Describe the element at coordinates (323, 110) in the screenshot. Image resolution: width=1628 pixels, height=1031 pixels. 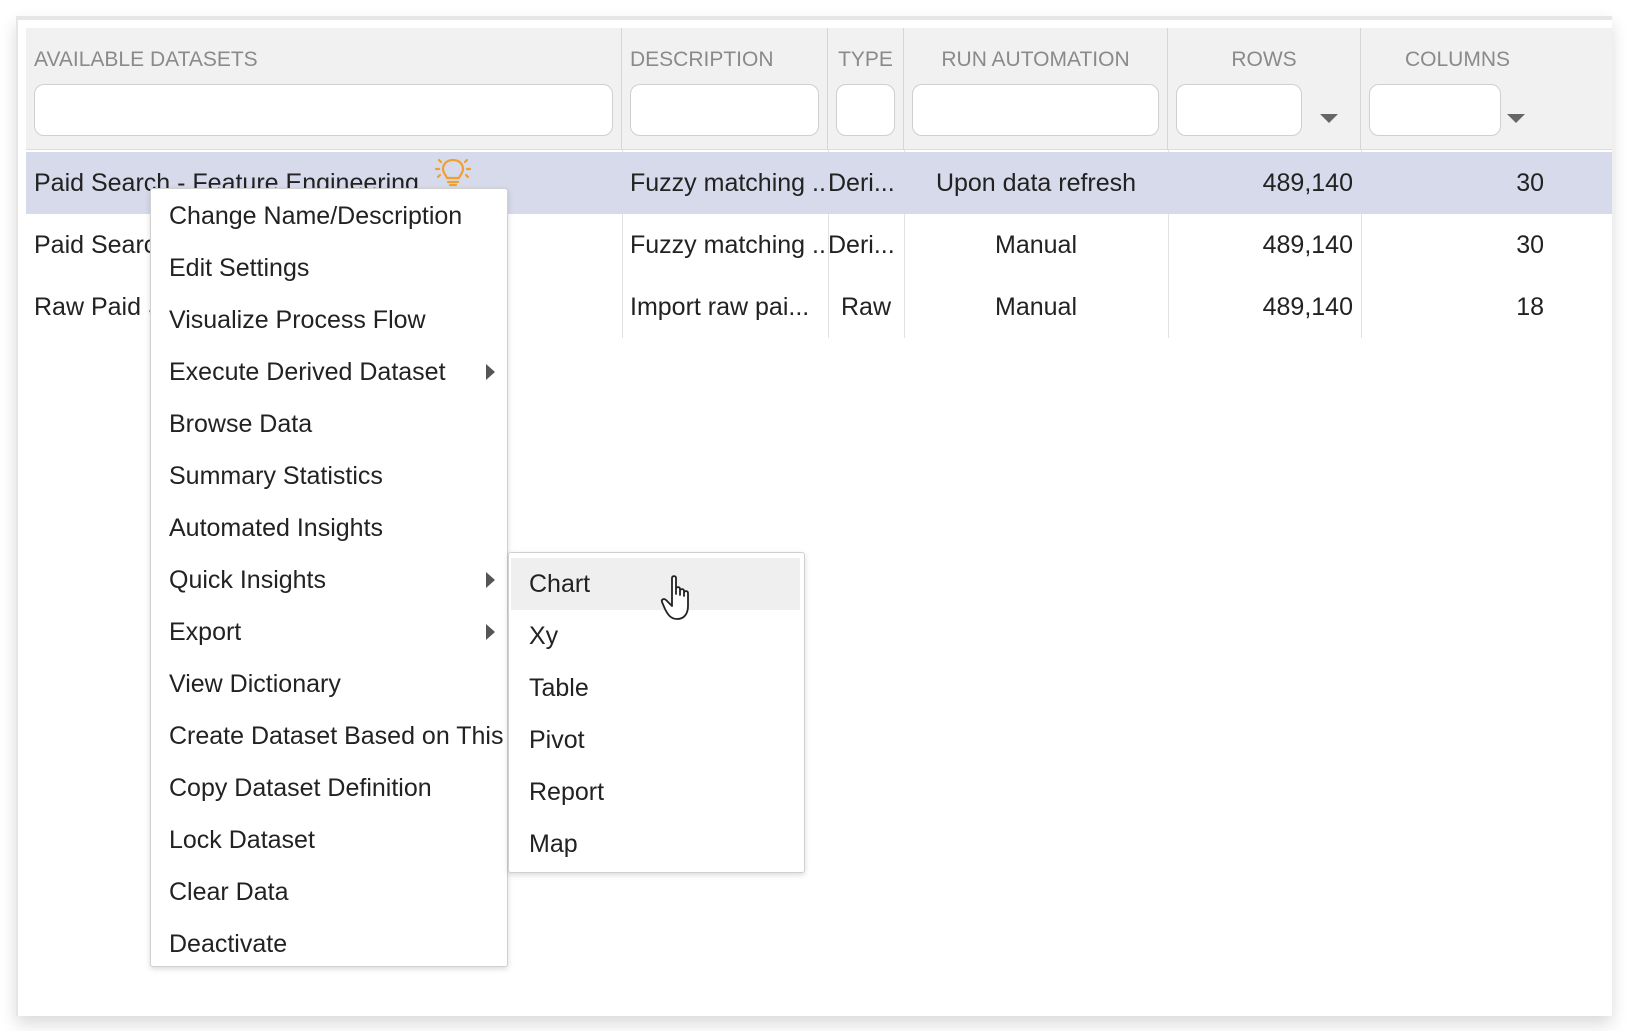
I see `filter-available-datasets` at that location.